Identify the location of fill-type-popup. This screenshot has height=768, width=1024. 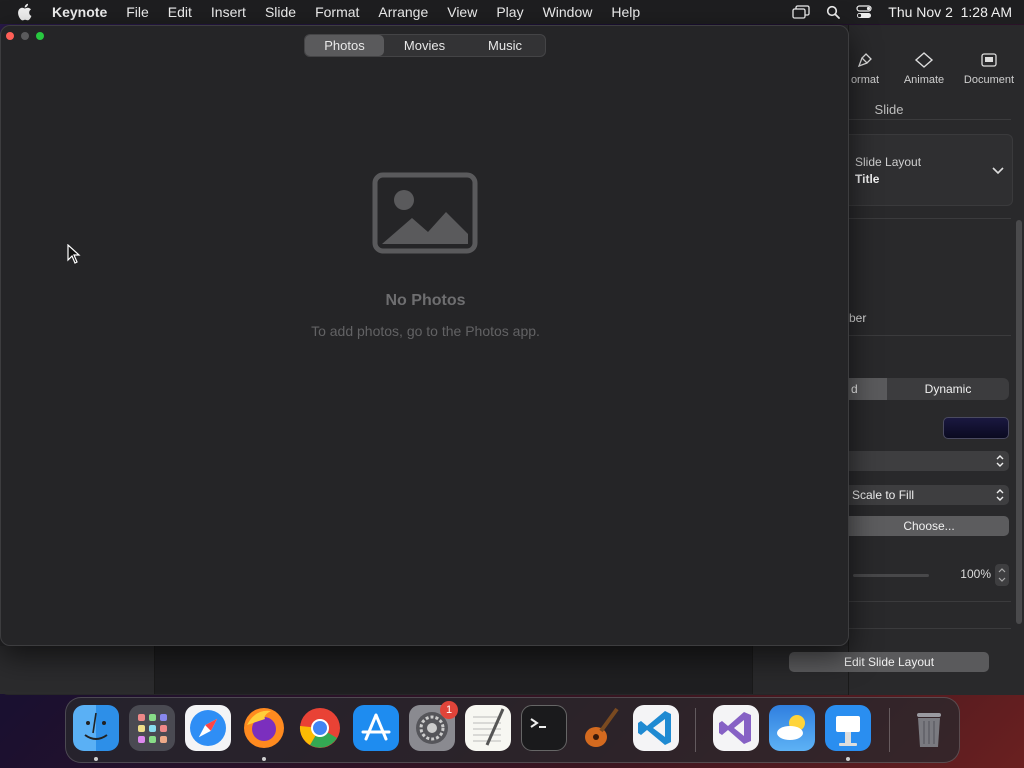
(929, 461).